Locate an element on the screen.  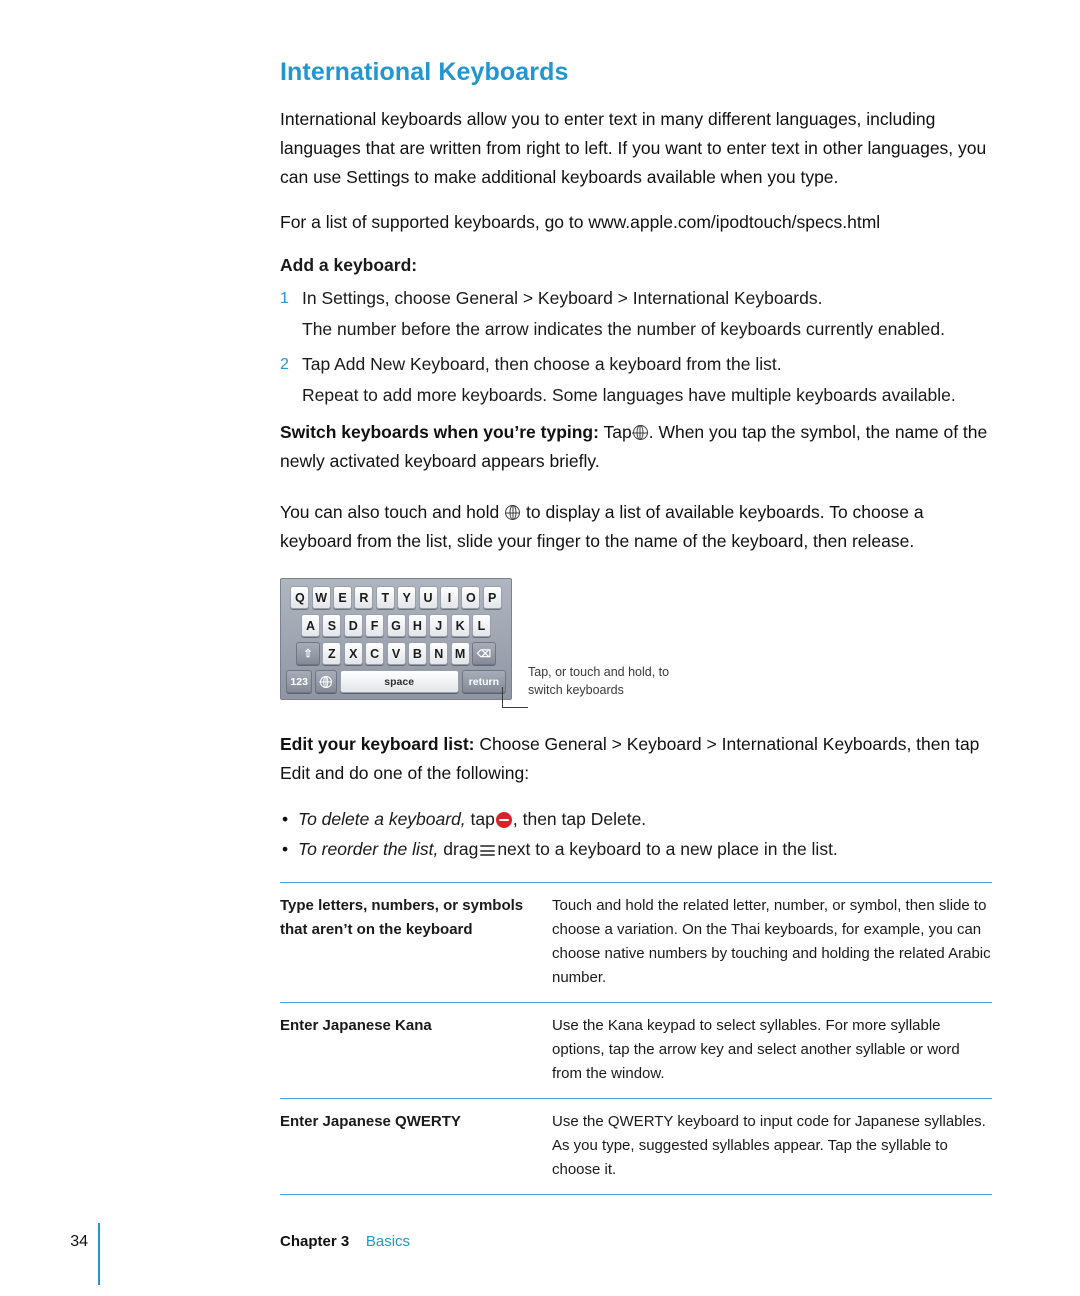
key-v: V is located at coordinates (396, 653).